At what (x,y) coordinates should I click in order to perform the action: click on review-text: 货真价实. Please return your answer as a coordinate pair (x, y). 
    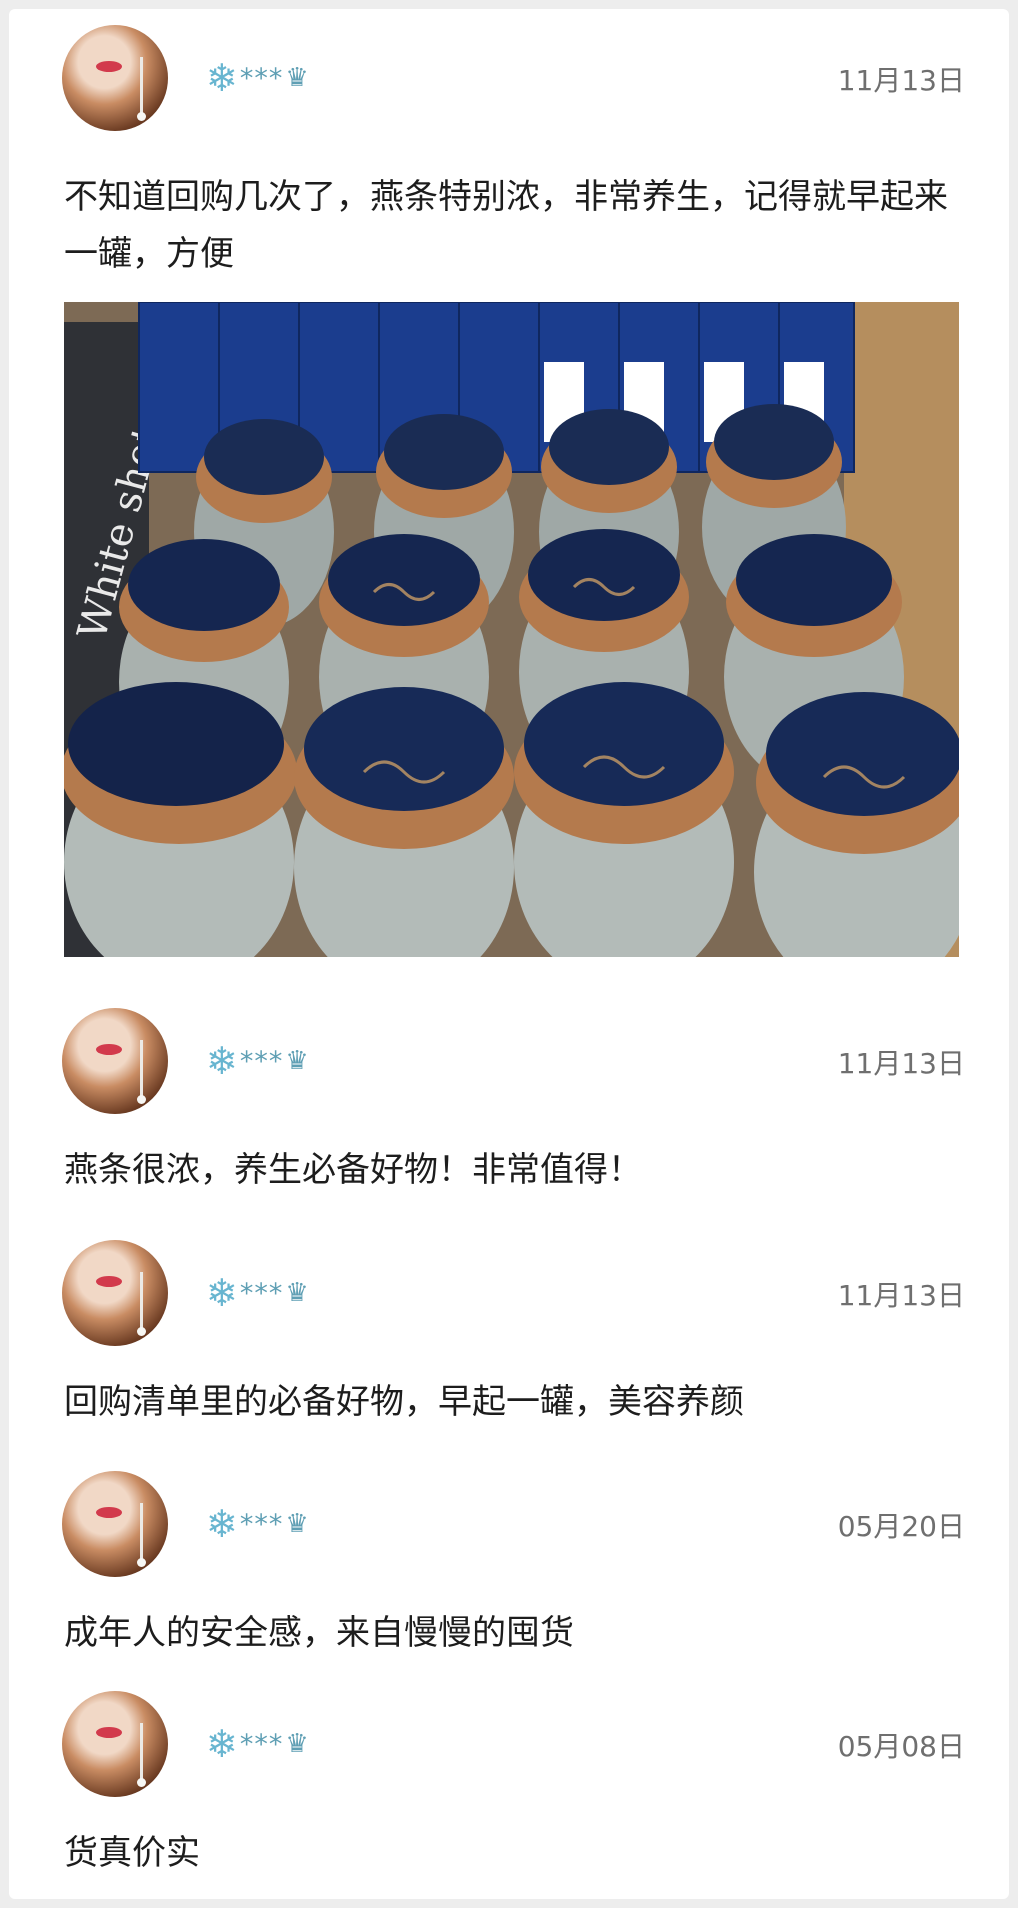
    Looking at the image, I should click on (132, 1853).